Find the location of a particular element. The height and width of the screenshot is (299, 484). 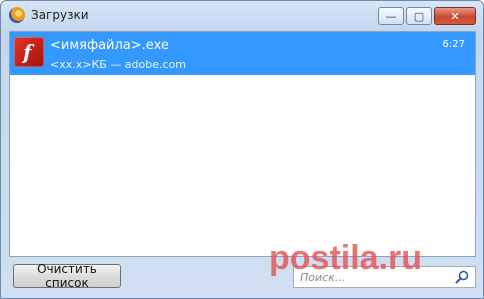

search-input is located at coordinates (377, 277).